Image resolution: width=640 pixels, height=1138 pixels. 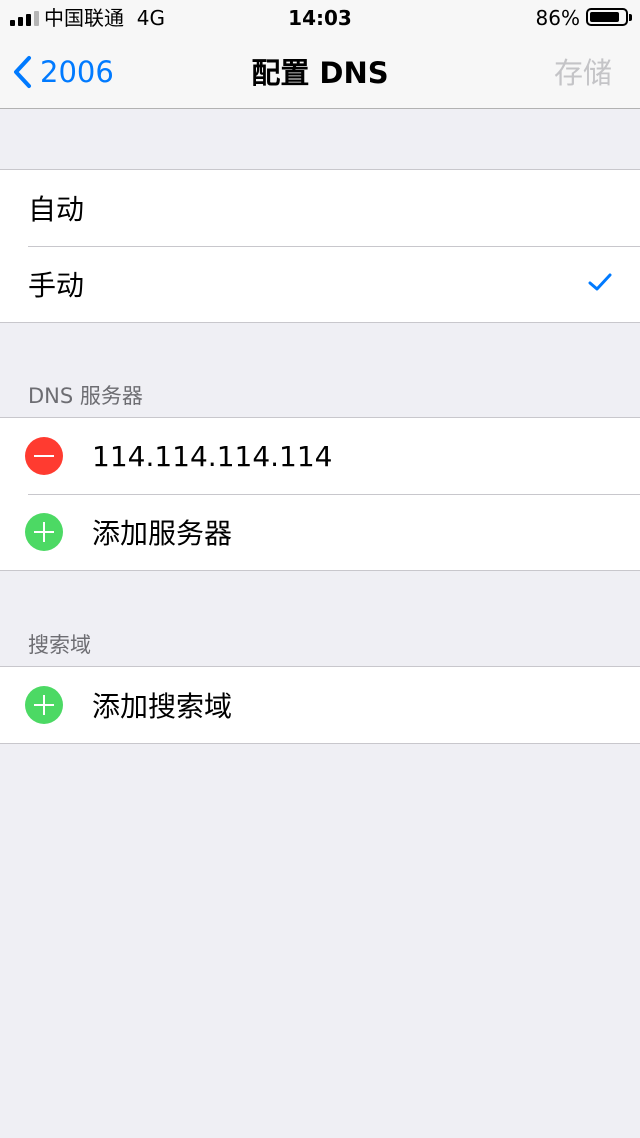 I want to click on battery-icon, so click(x=607, y=17).